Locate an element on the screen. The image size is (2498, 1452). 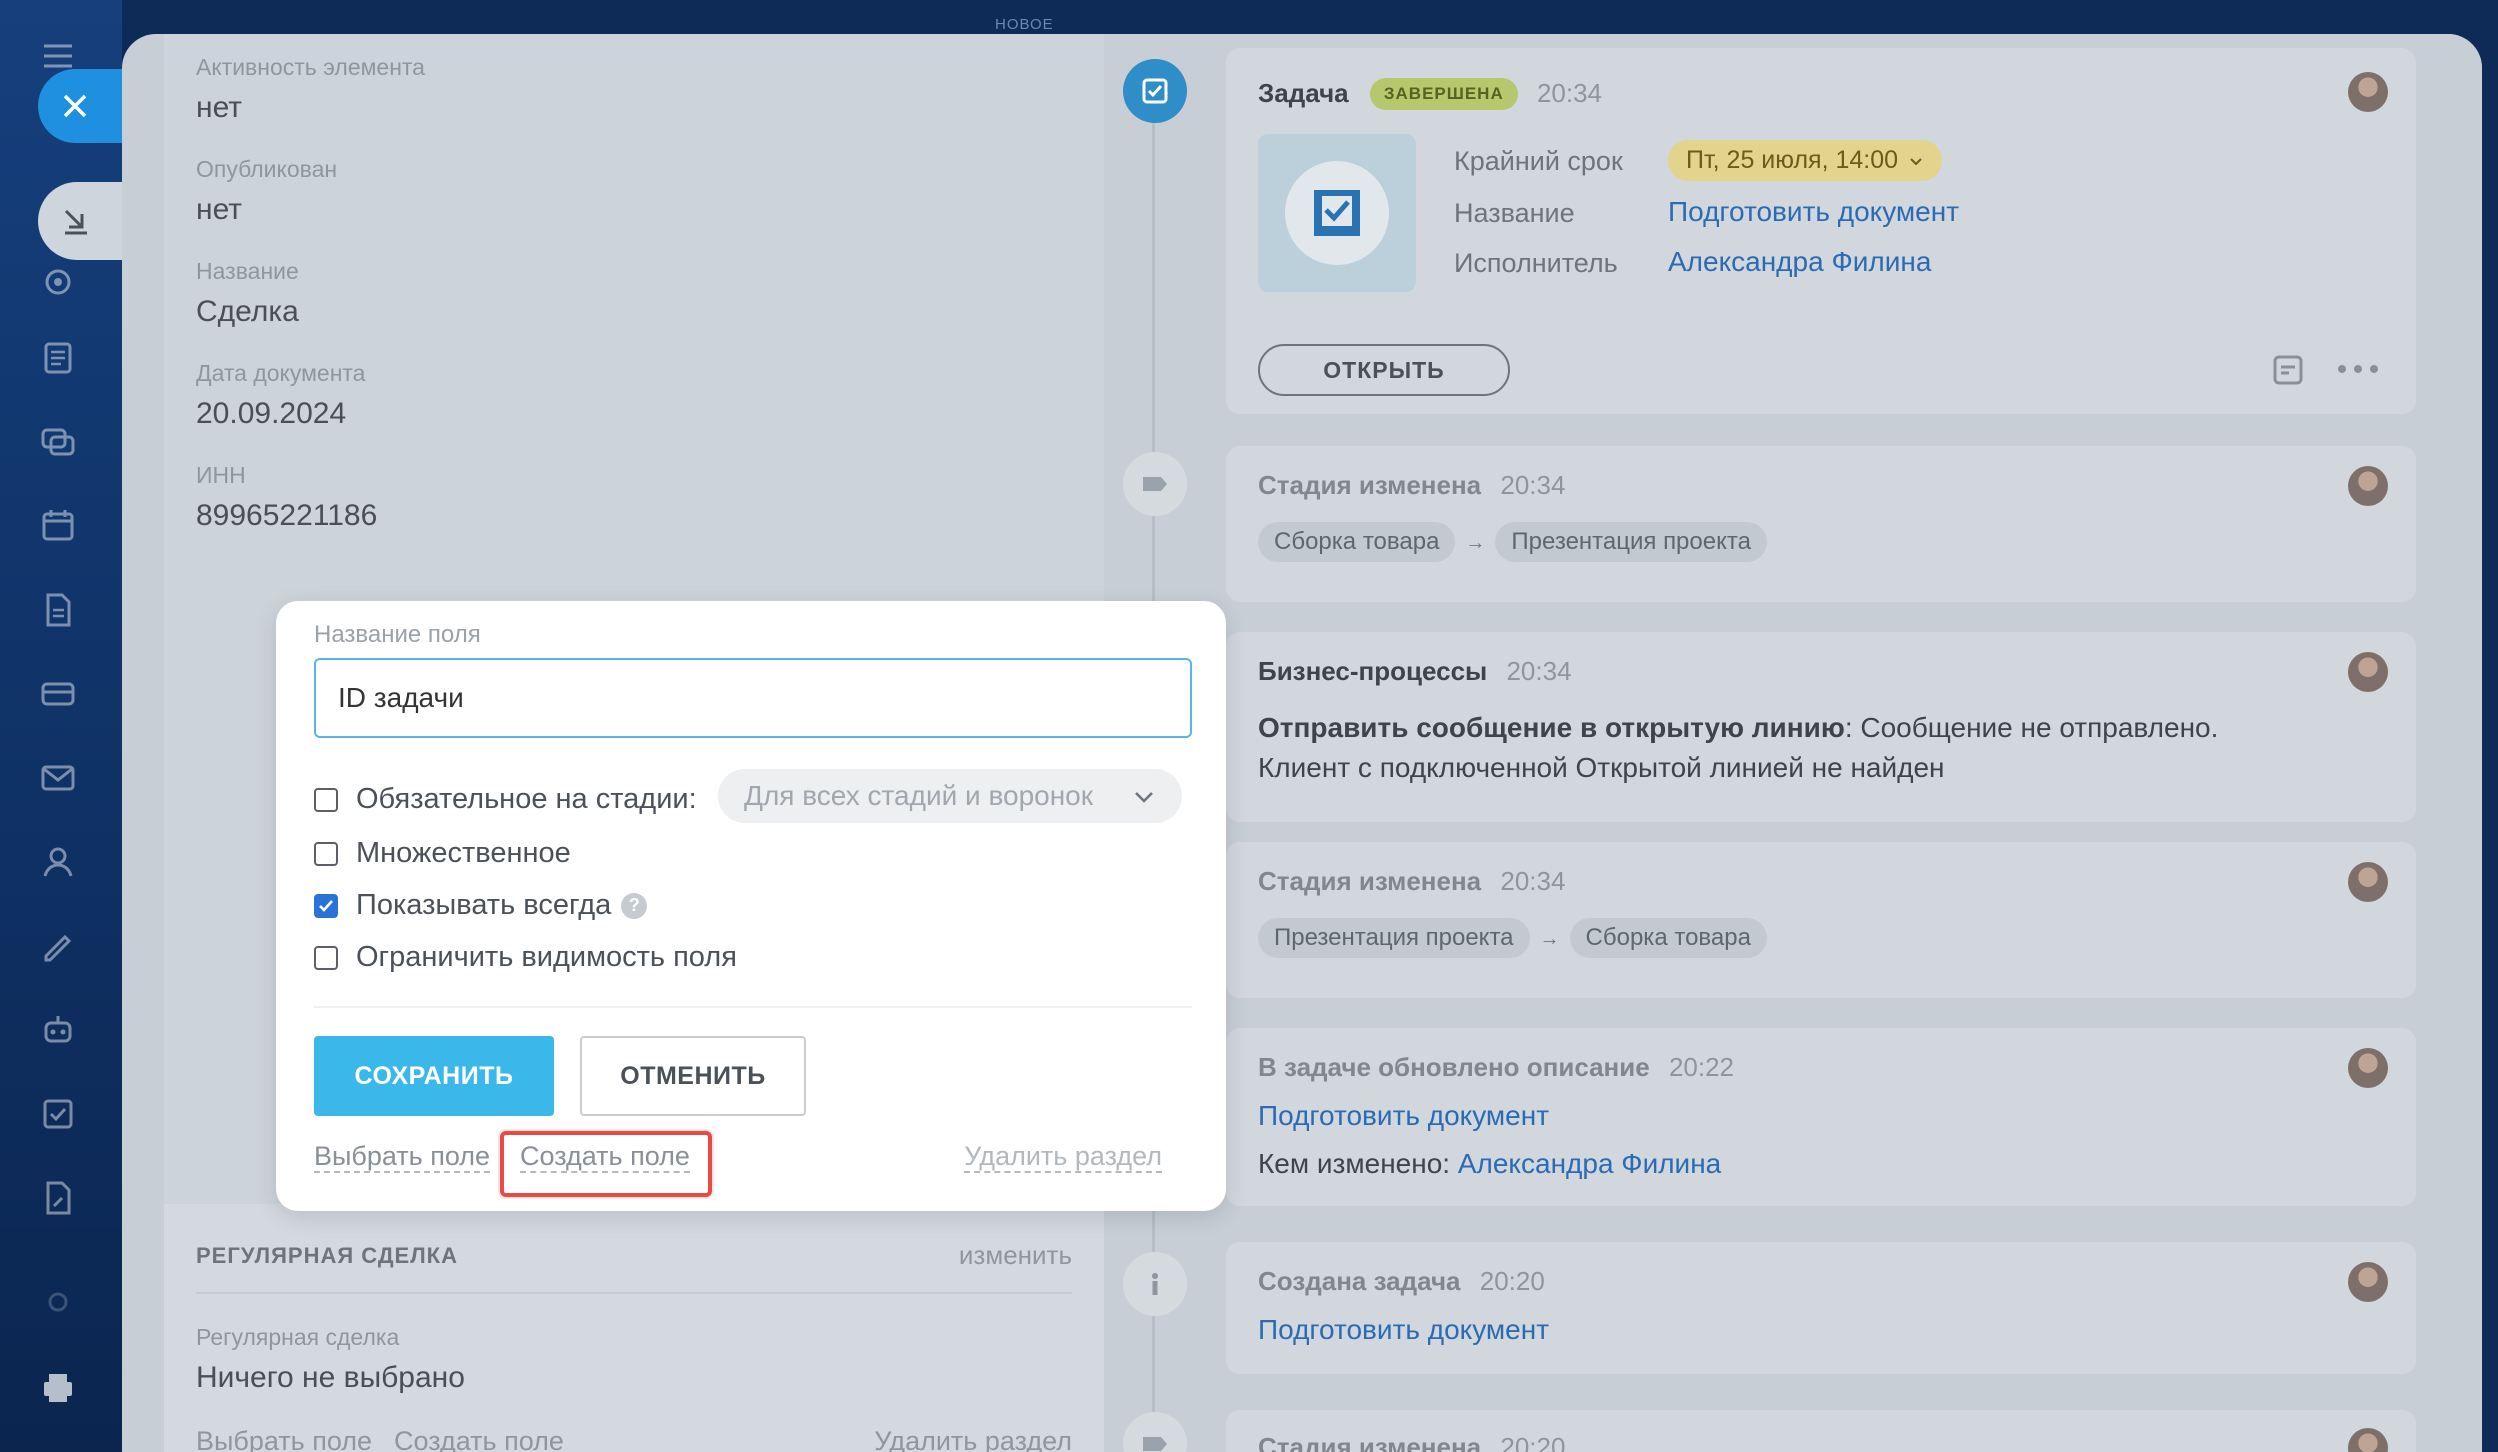
close-icon is located at coordinates (75, 106).